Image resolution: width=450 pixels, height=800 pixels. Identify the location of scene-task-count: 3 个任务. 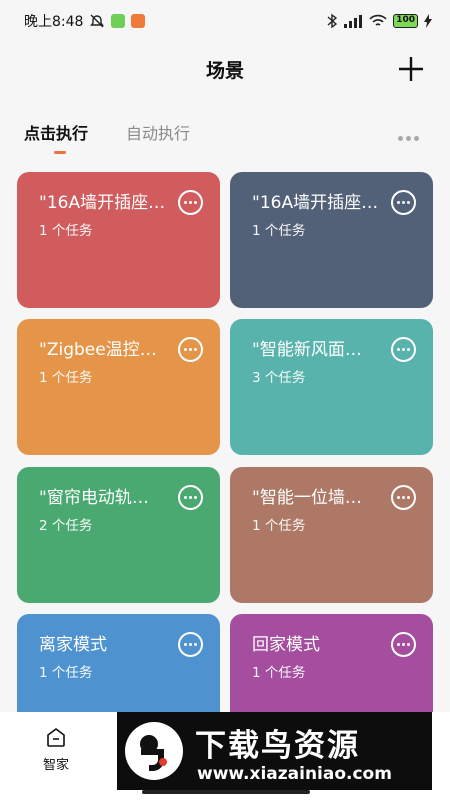
(279, 378).